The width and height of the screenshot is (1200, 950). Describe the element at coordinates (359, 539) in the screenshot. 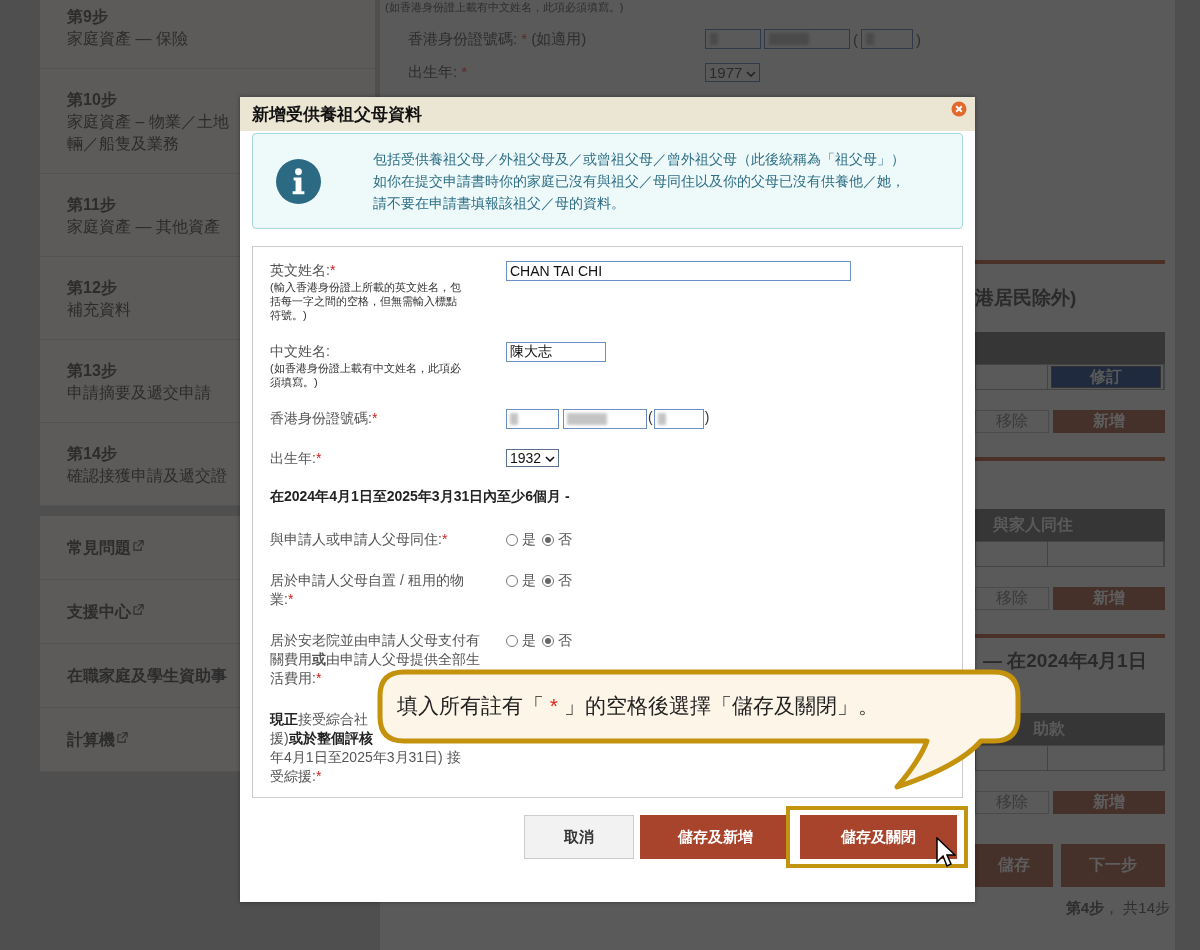

I see `field-label: 與申請人或申請人父母同住:*` at that location.